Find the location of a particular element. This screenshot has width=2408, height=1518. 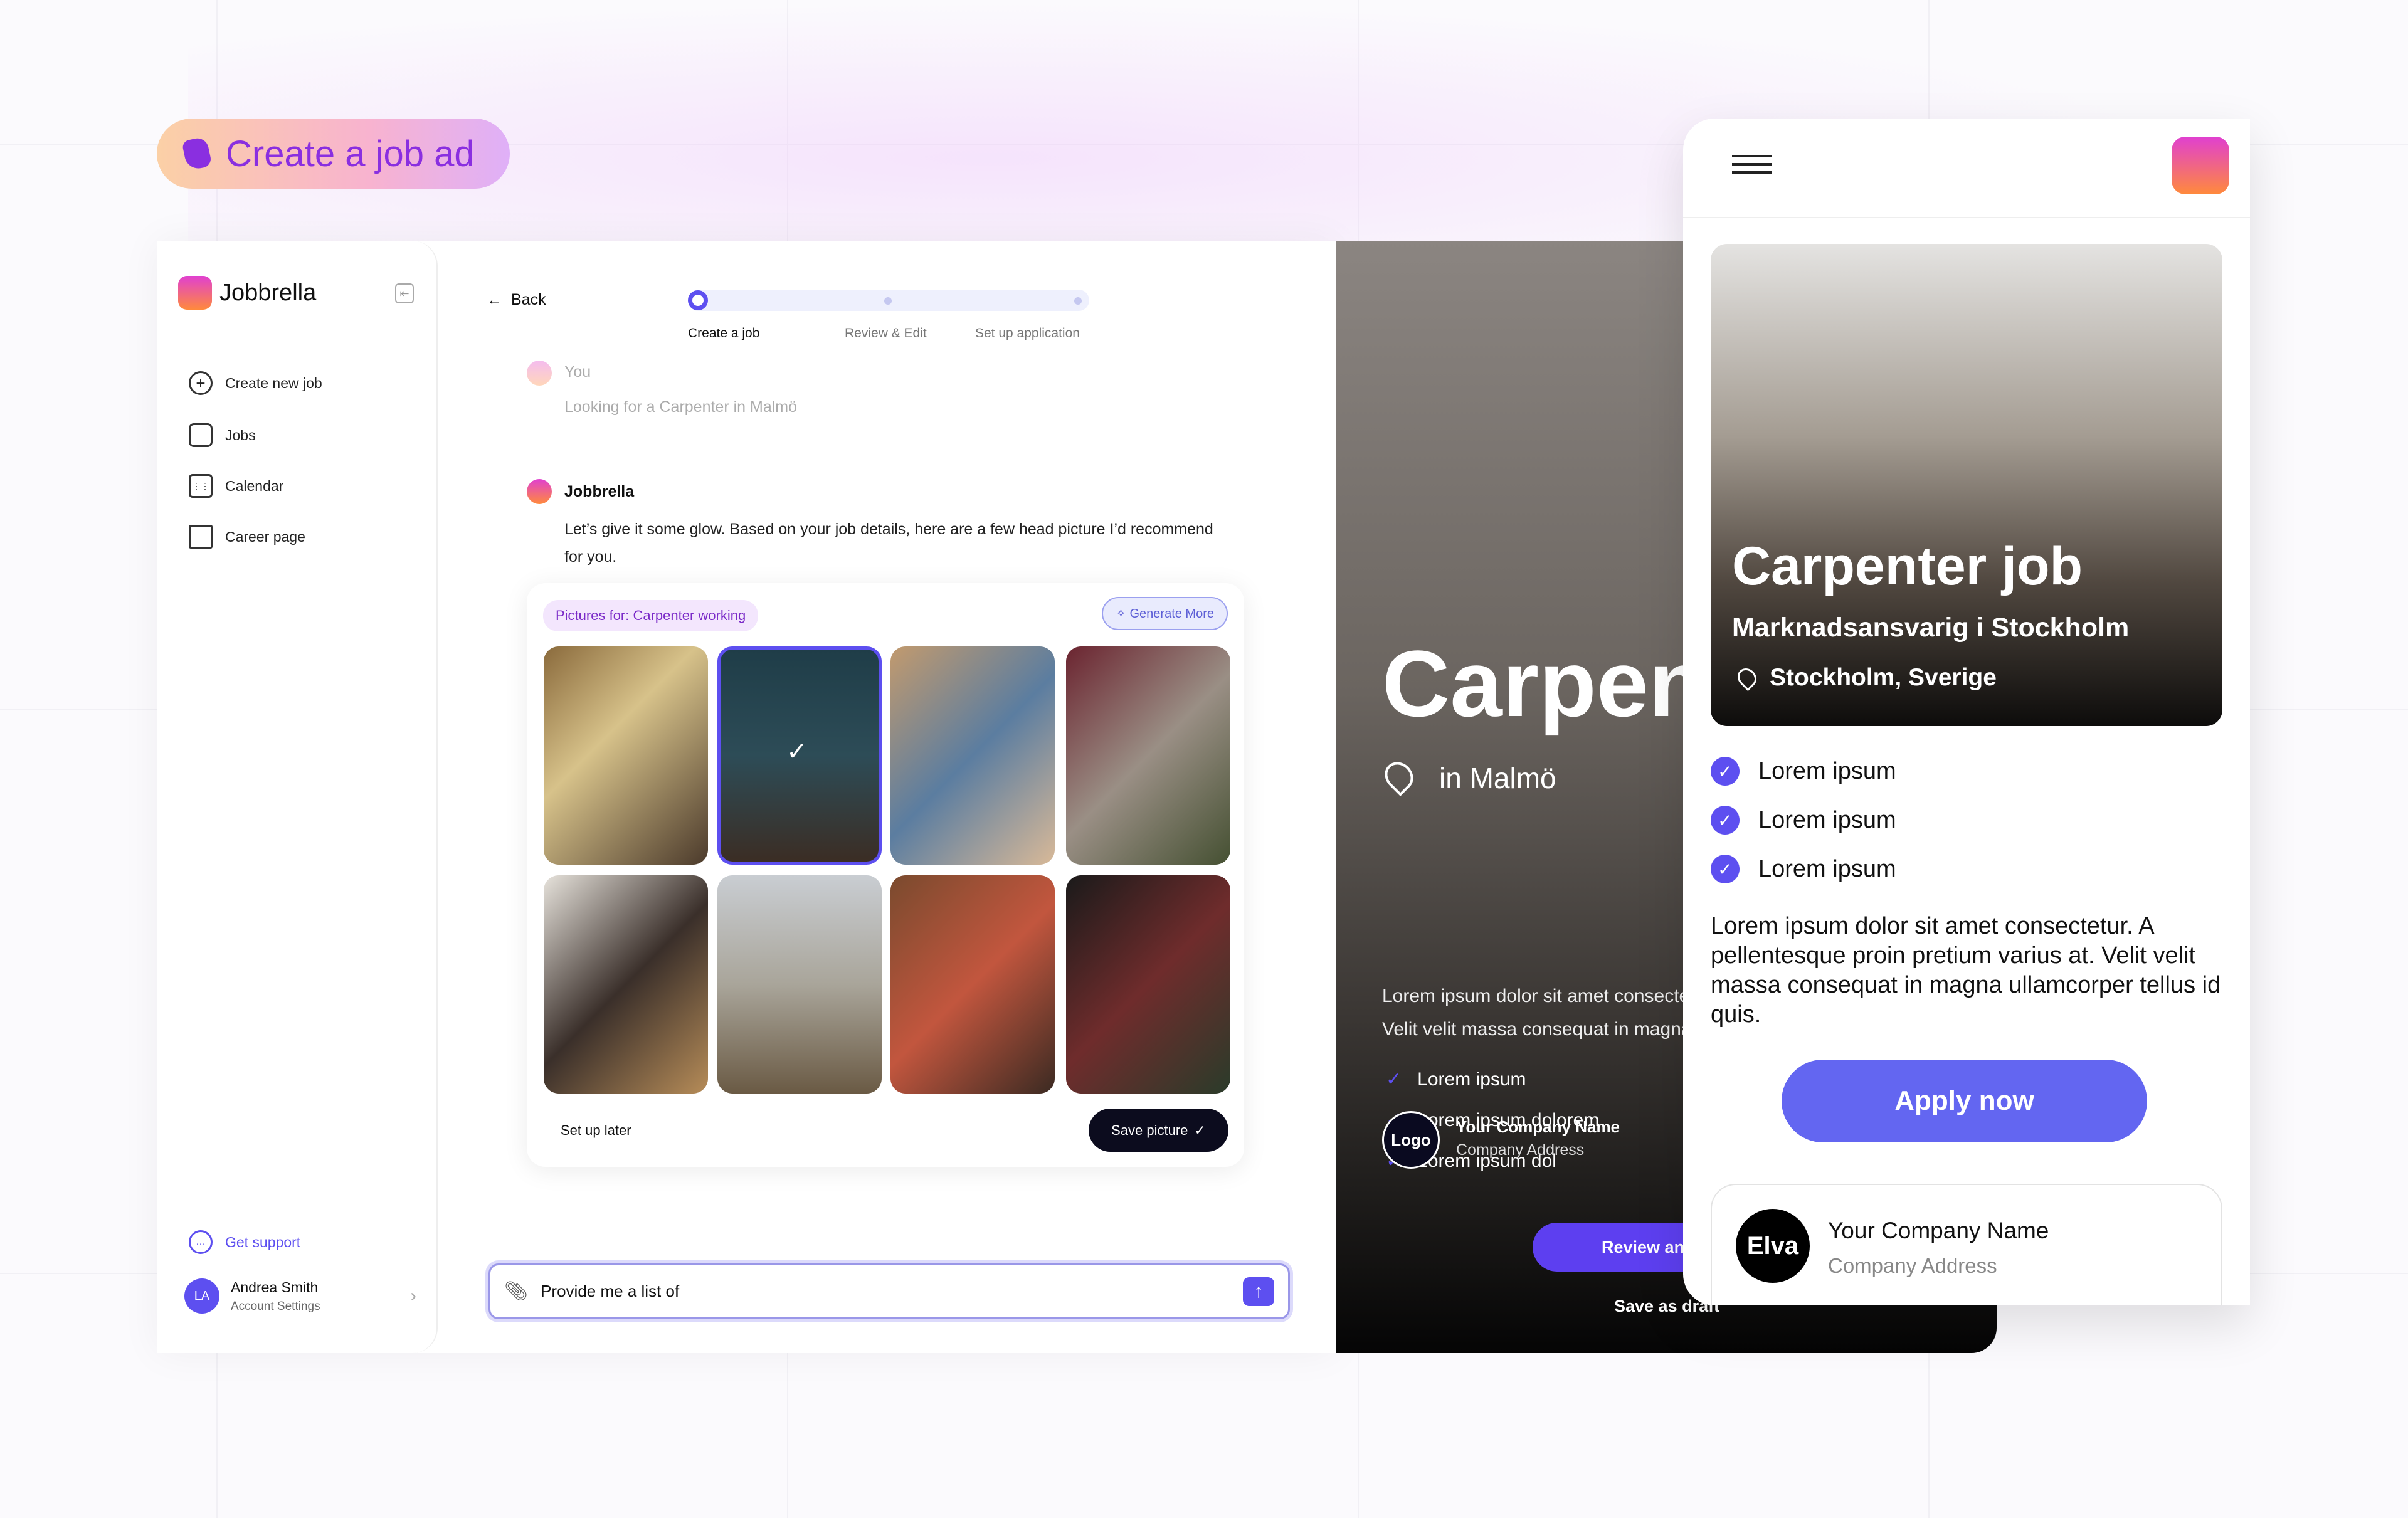

progress-stepper is located at coordinates (888, 300).